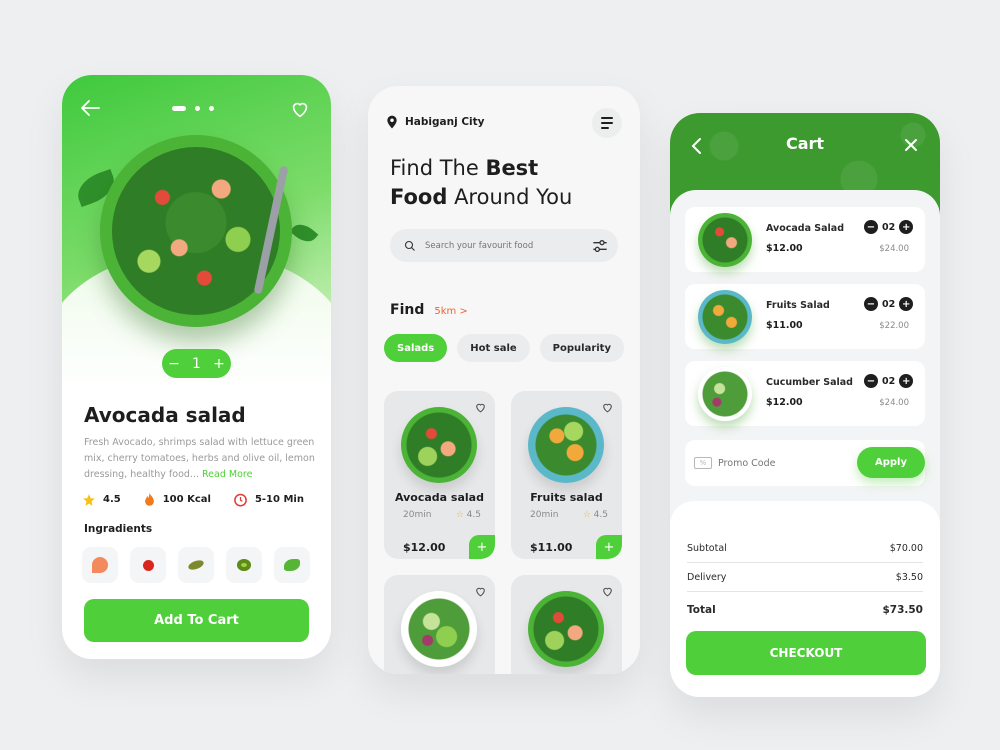 The width and height of the screenshot is (1000, 750). Describe the element at coordinates (196, 620) in the screenshot. I see `add-to-cart-button: Add To Cart` at that location.